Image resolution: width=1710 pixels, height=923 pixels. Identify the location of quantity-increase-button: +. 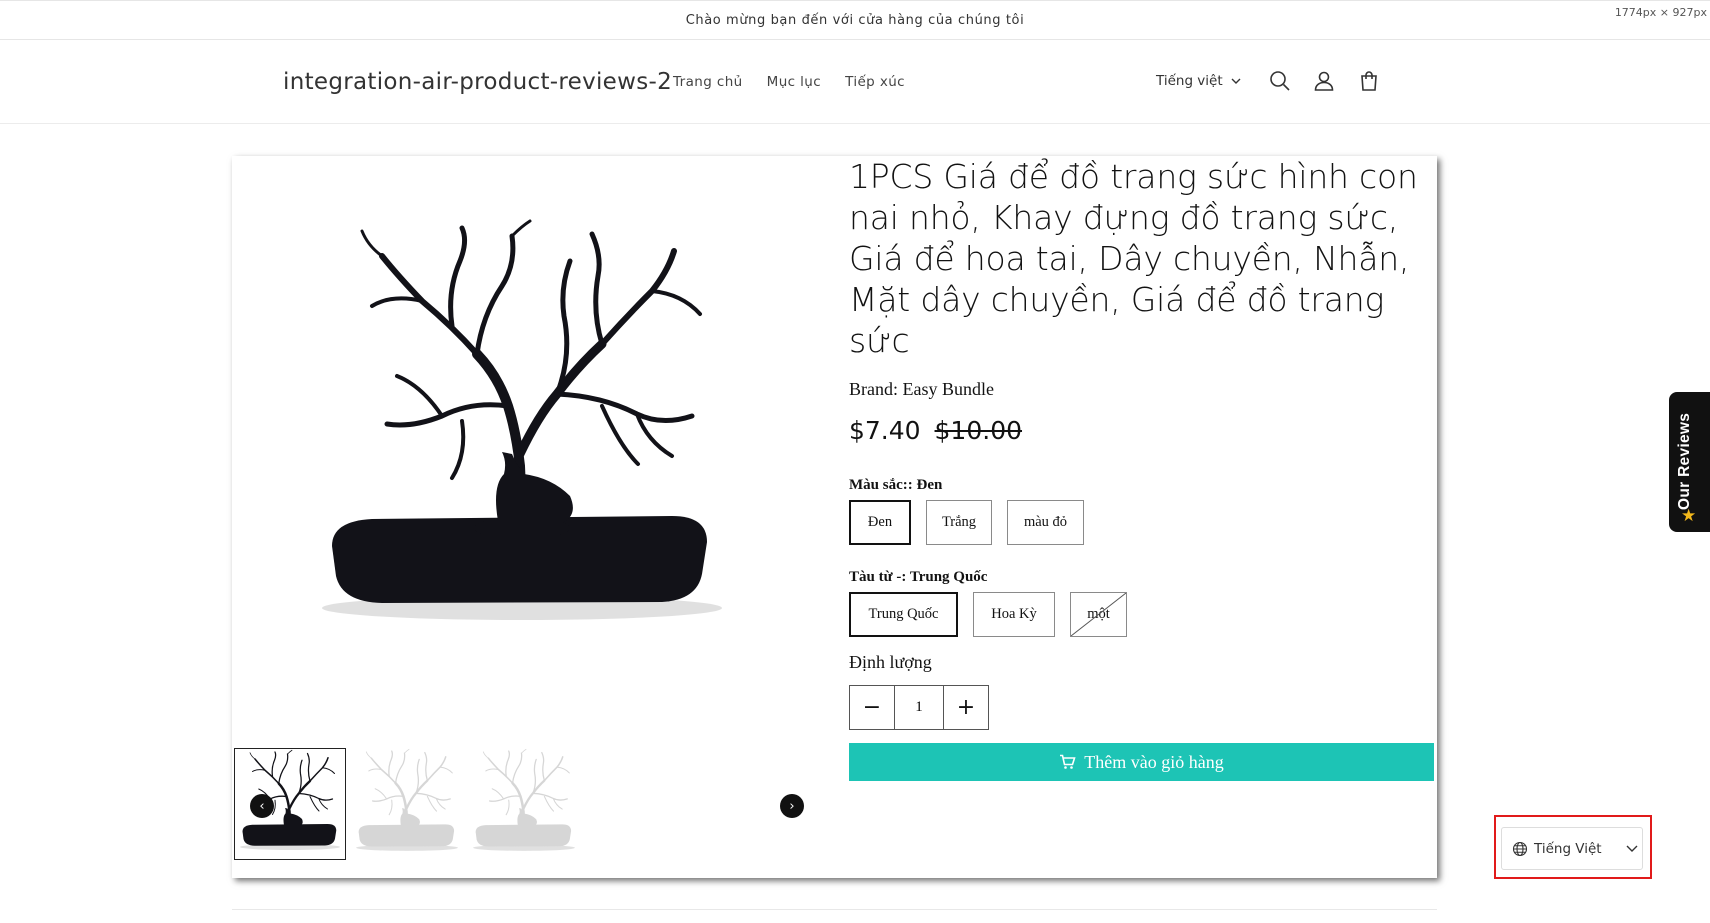
(966, 707).